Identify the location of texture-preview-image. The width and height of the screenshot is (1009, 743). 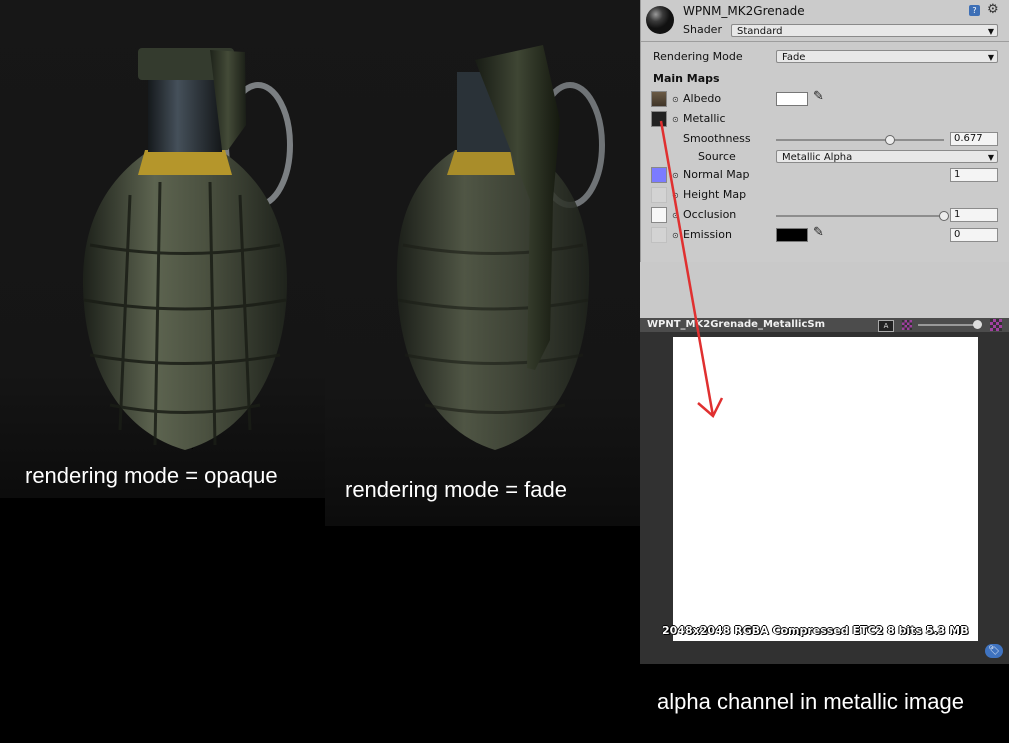
(825, 489).